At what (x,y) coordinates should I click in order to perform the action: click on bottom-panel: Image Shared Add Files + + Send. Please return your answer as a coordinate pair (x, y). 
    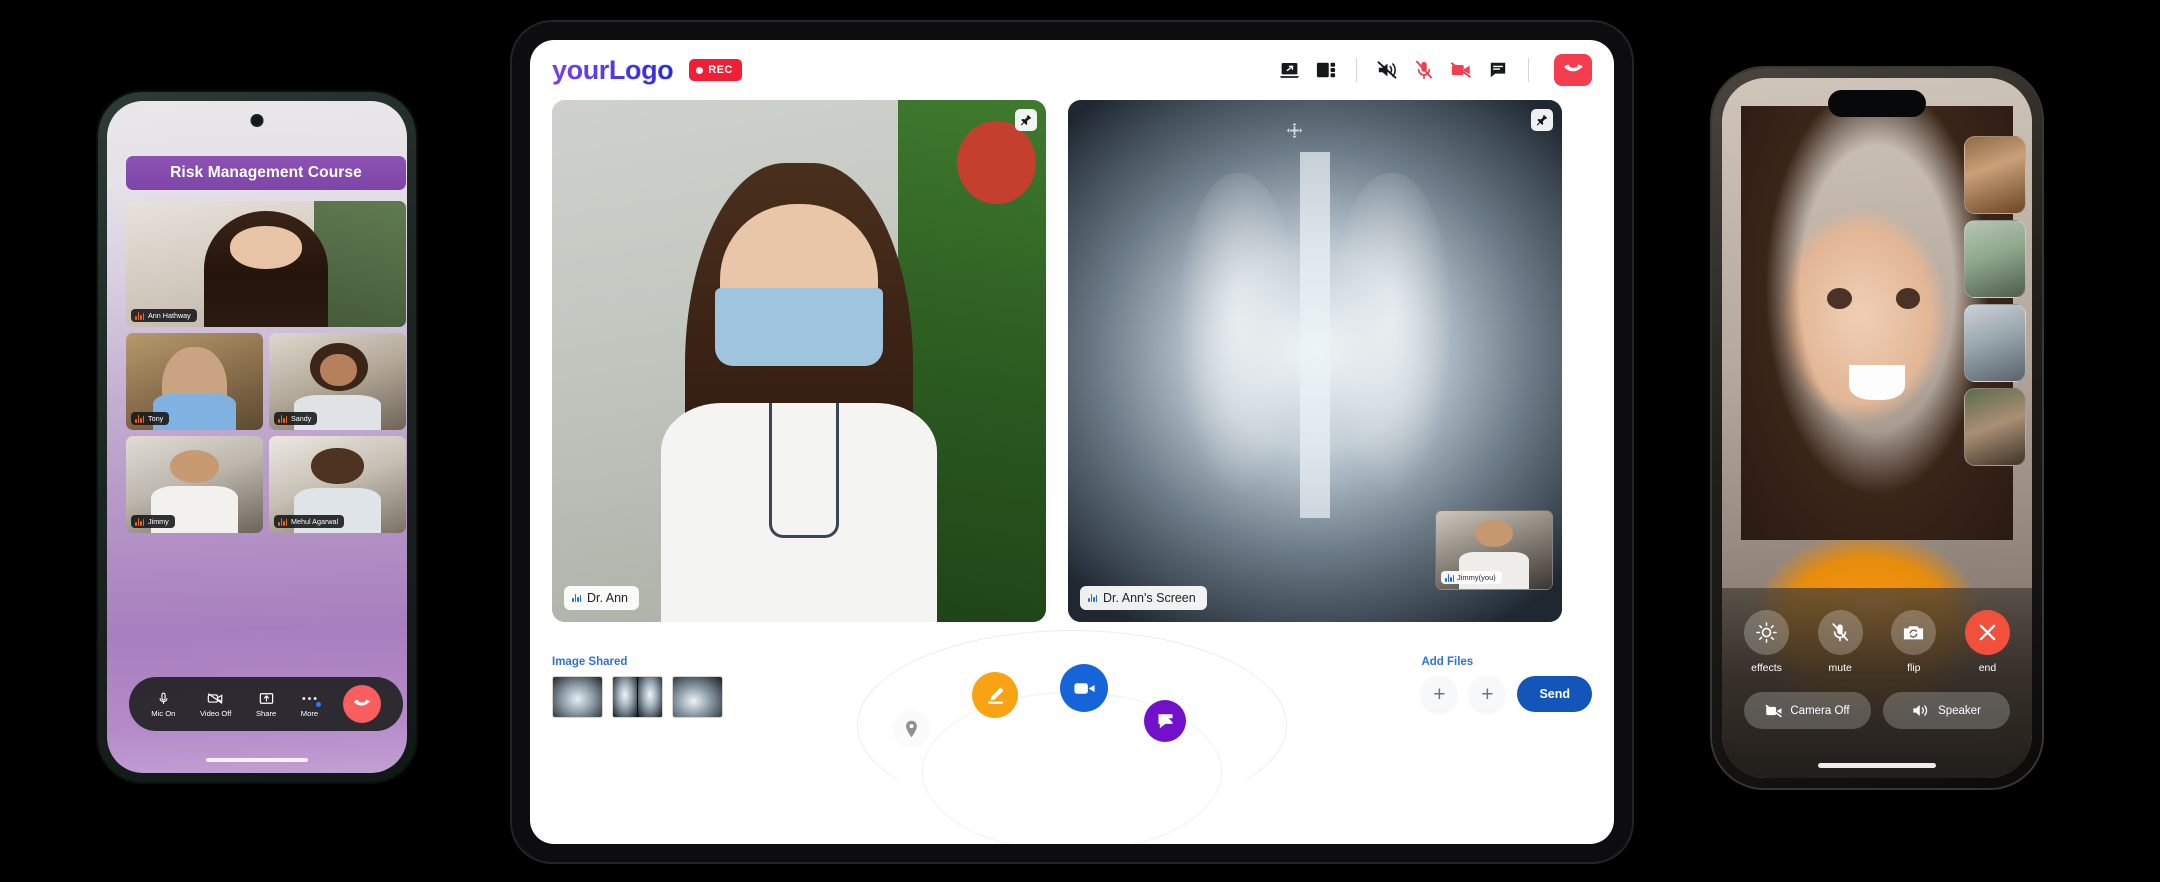
    Looking at the image, I should click on (1072, 737).